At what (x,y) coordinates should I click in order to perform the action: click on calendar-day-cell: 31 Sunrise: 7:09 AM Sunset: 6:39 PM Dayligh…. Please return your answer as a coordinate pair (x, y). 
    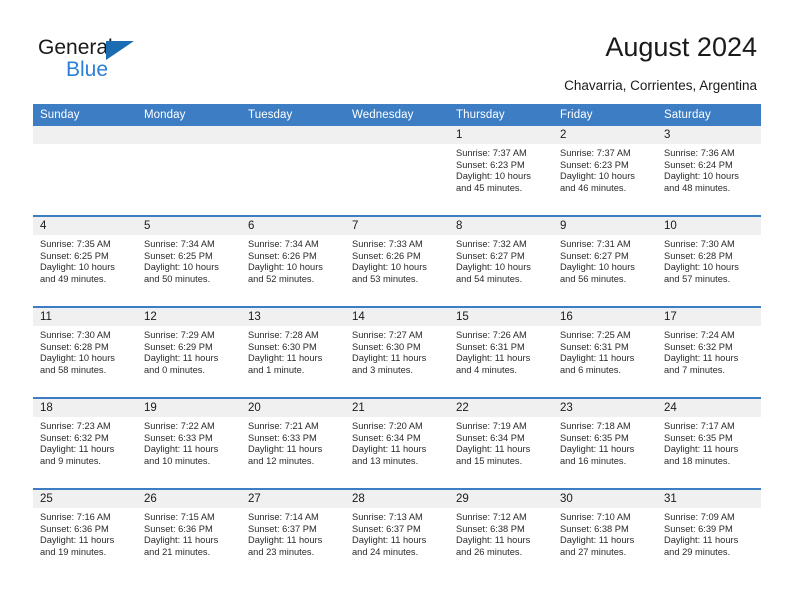
    Looking at the image, I should click on (709, 533).